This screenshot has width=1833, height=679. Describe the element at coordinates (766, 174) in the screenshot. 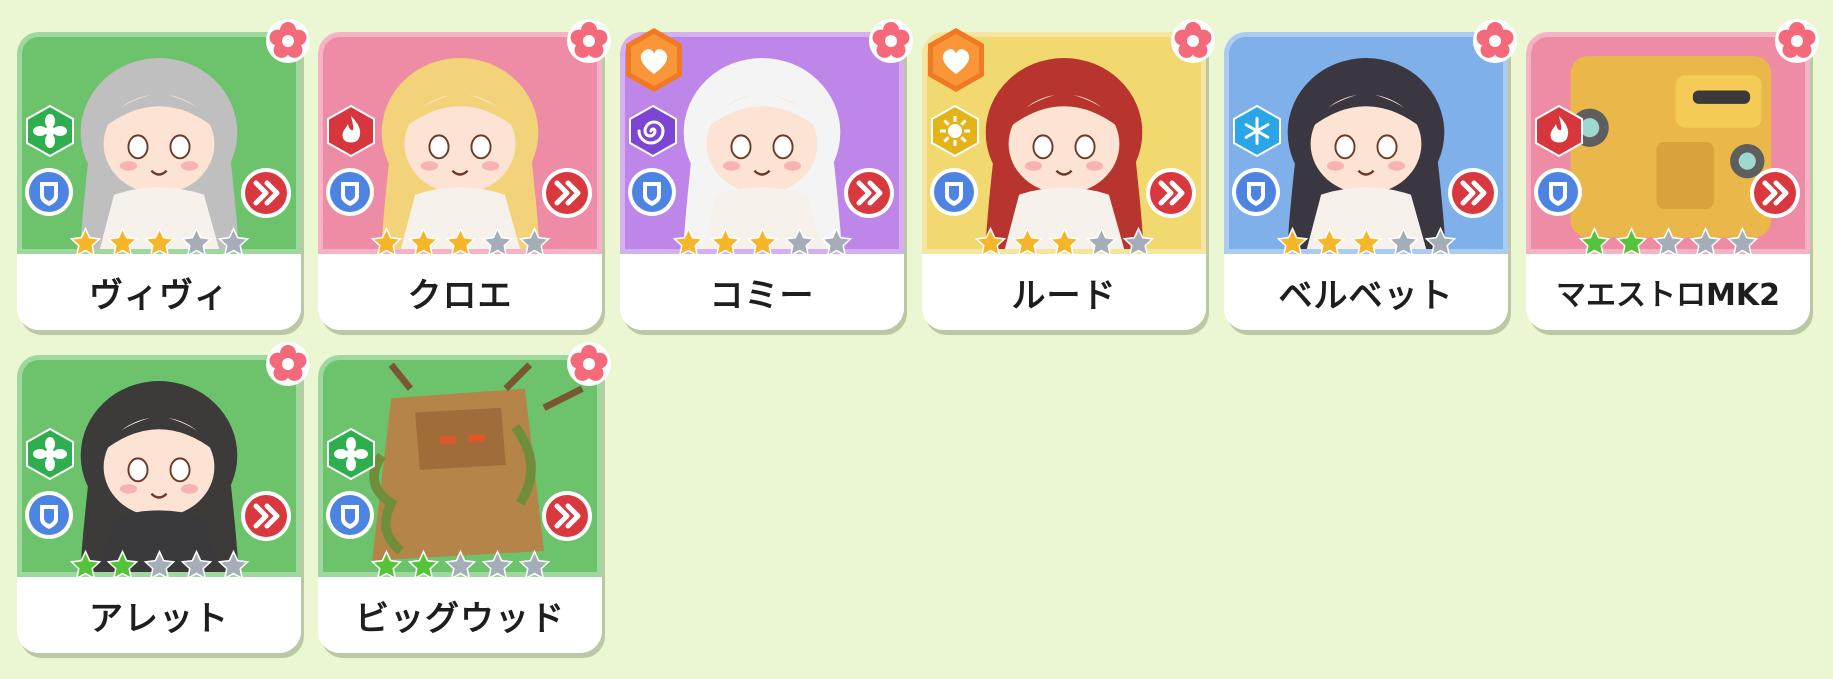

I see `character-card: コミー` at that location.